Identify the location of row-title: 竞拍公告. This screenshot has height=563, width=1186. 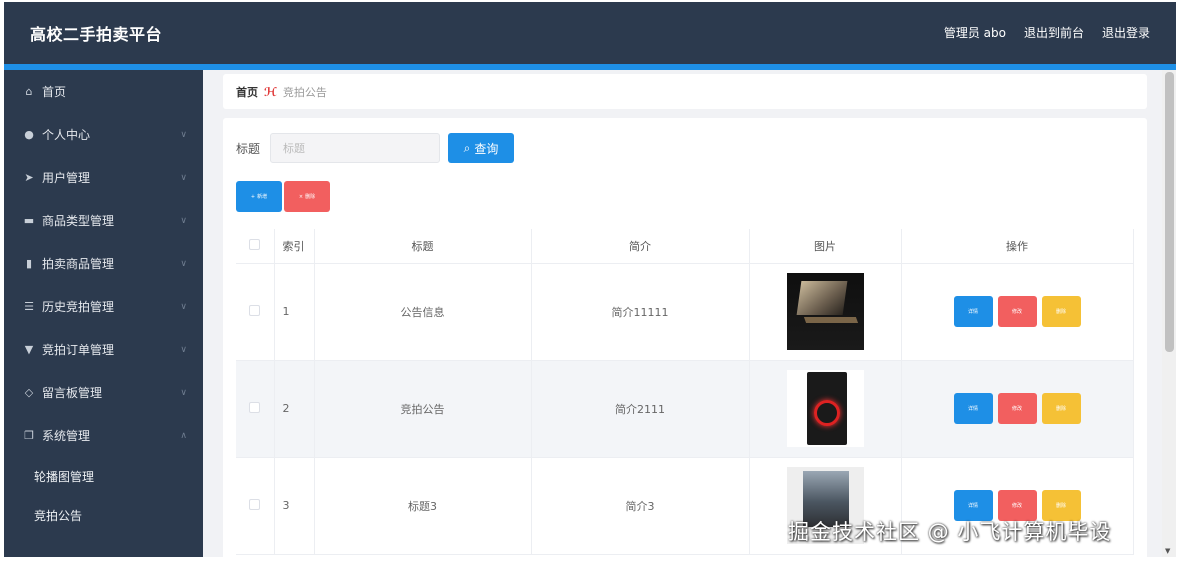
(423, 409).